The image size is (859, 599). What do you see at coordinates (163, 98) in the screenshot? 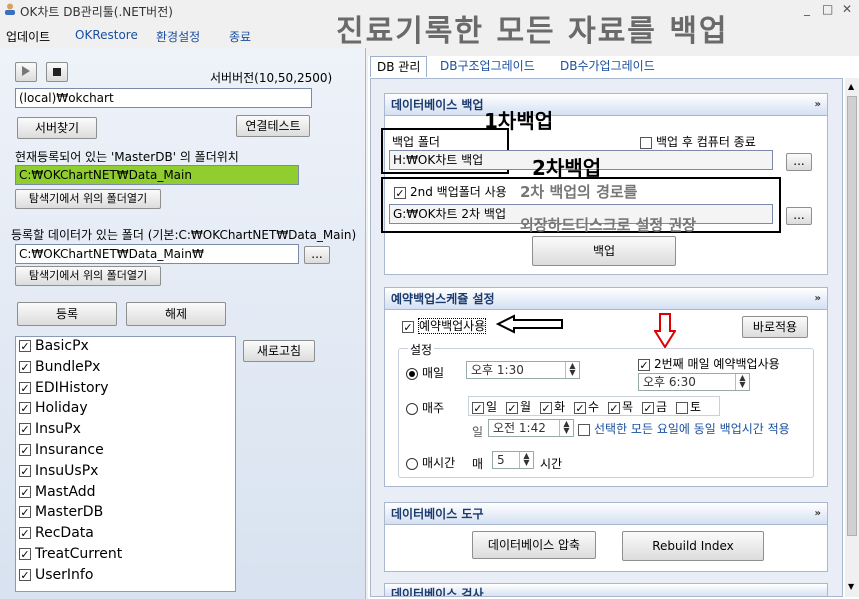
I see `server-input: (local)₩okchart` at bounding box center [163, 98].